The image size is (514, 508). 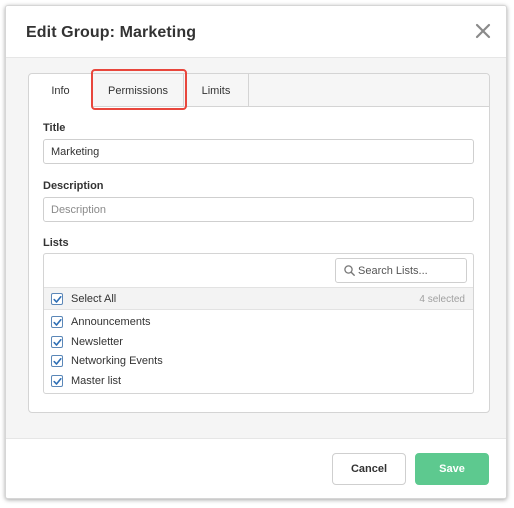 I want to click on modal-title: Edit Group: Marketing, so click(x=111, y=32).